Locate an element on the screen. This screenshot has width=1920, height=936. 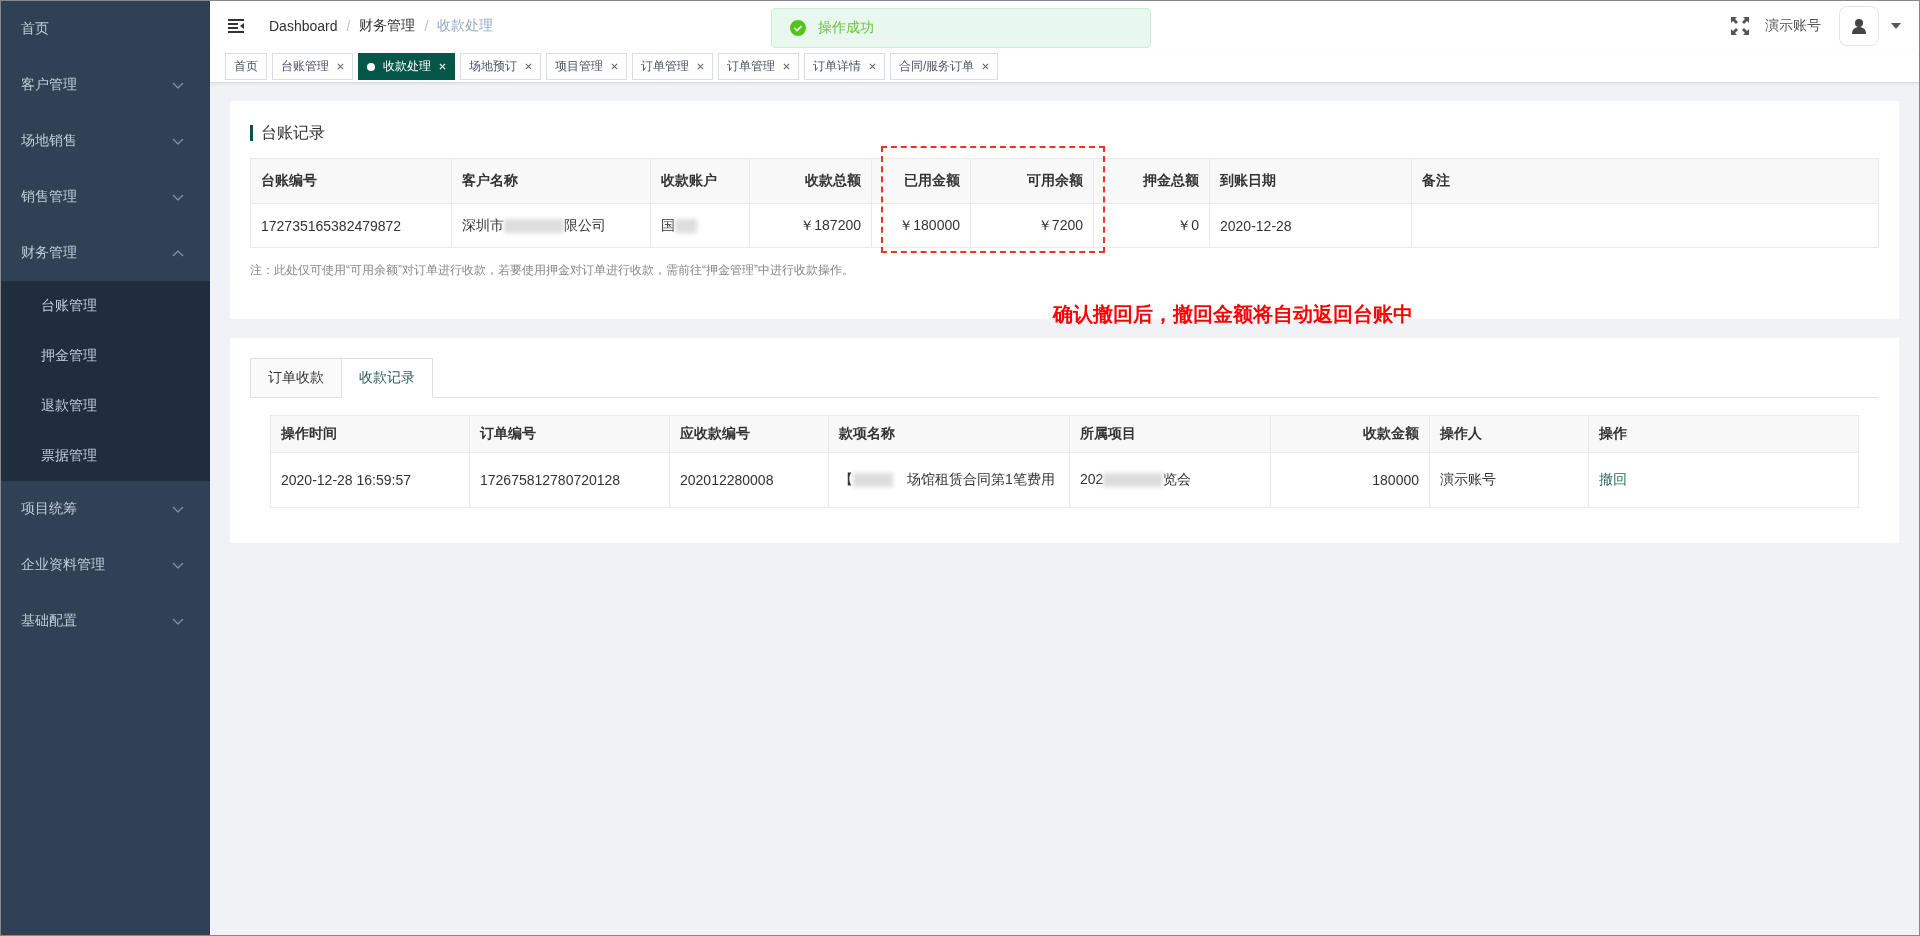
tab: 台账管理 is located at coordinates (312, 66).